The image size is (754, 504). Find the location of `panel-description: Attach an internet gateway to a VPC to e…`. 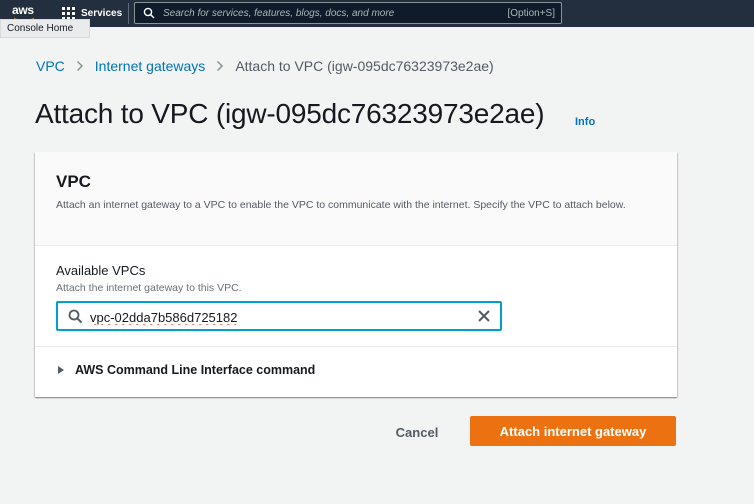

panel-description: Attach an internet gateway to a VPC to e… is located at coordinates (341, 205).